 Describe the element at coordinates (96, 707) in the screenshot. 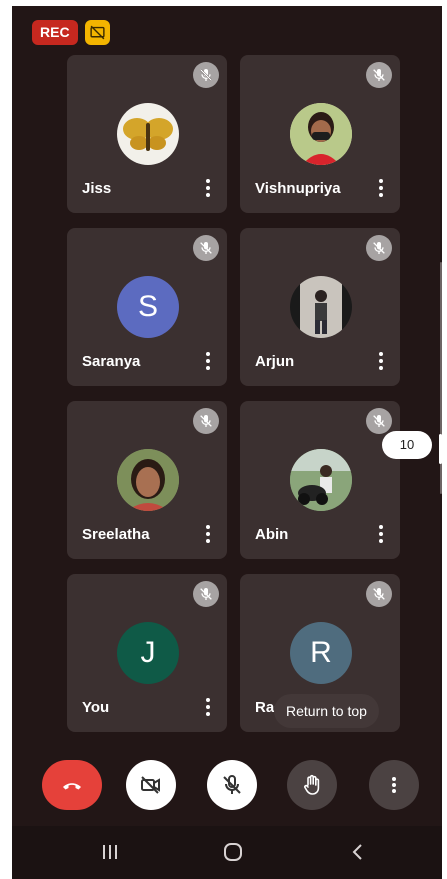

I see `participant-name: You` at that location.